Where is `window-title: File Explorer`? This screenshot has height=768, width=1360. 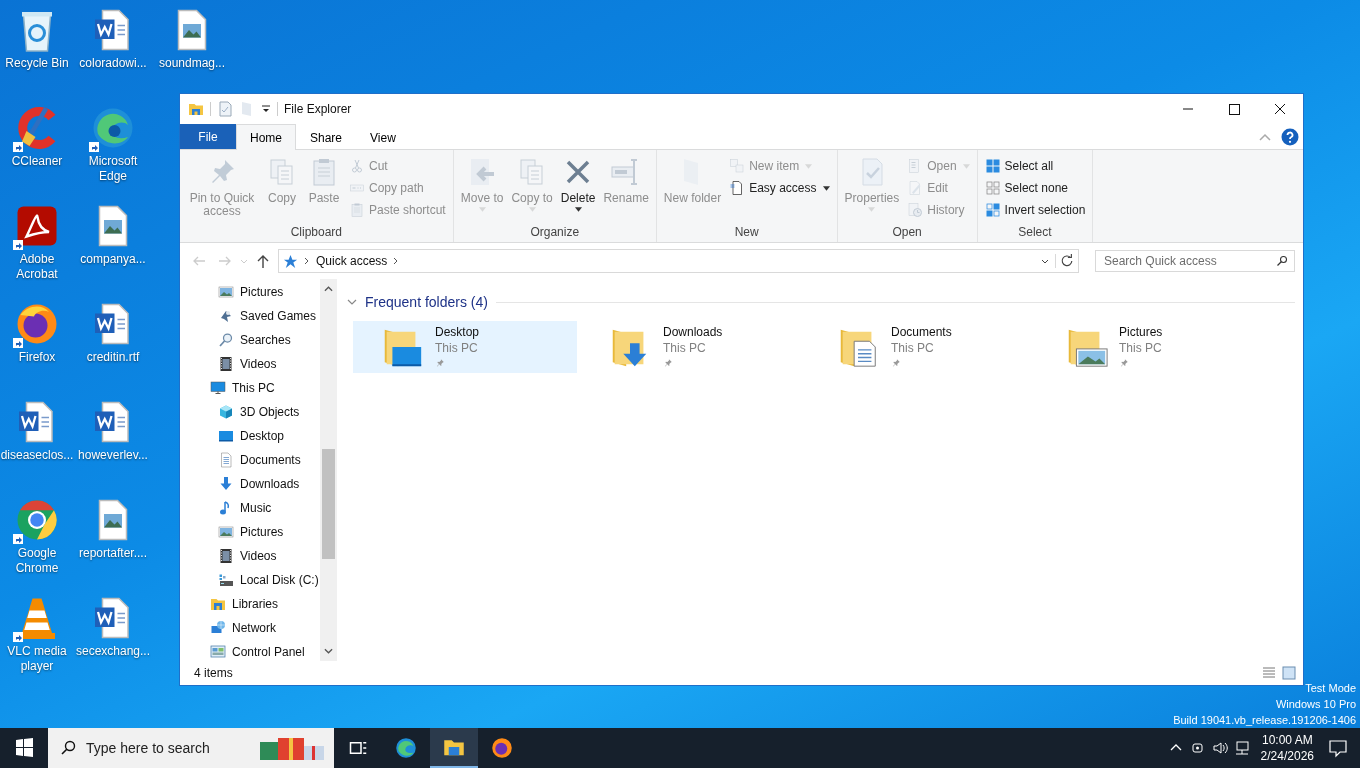
window-title: File Explorer is located at coordinates (318, 109).